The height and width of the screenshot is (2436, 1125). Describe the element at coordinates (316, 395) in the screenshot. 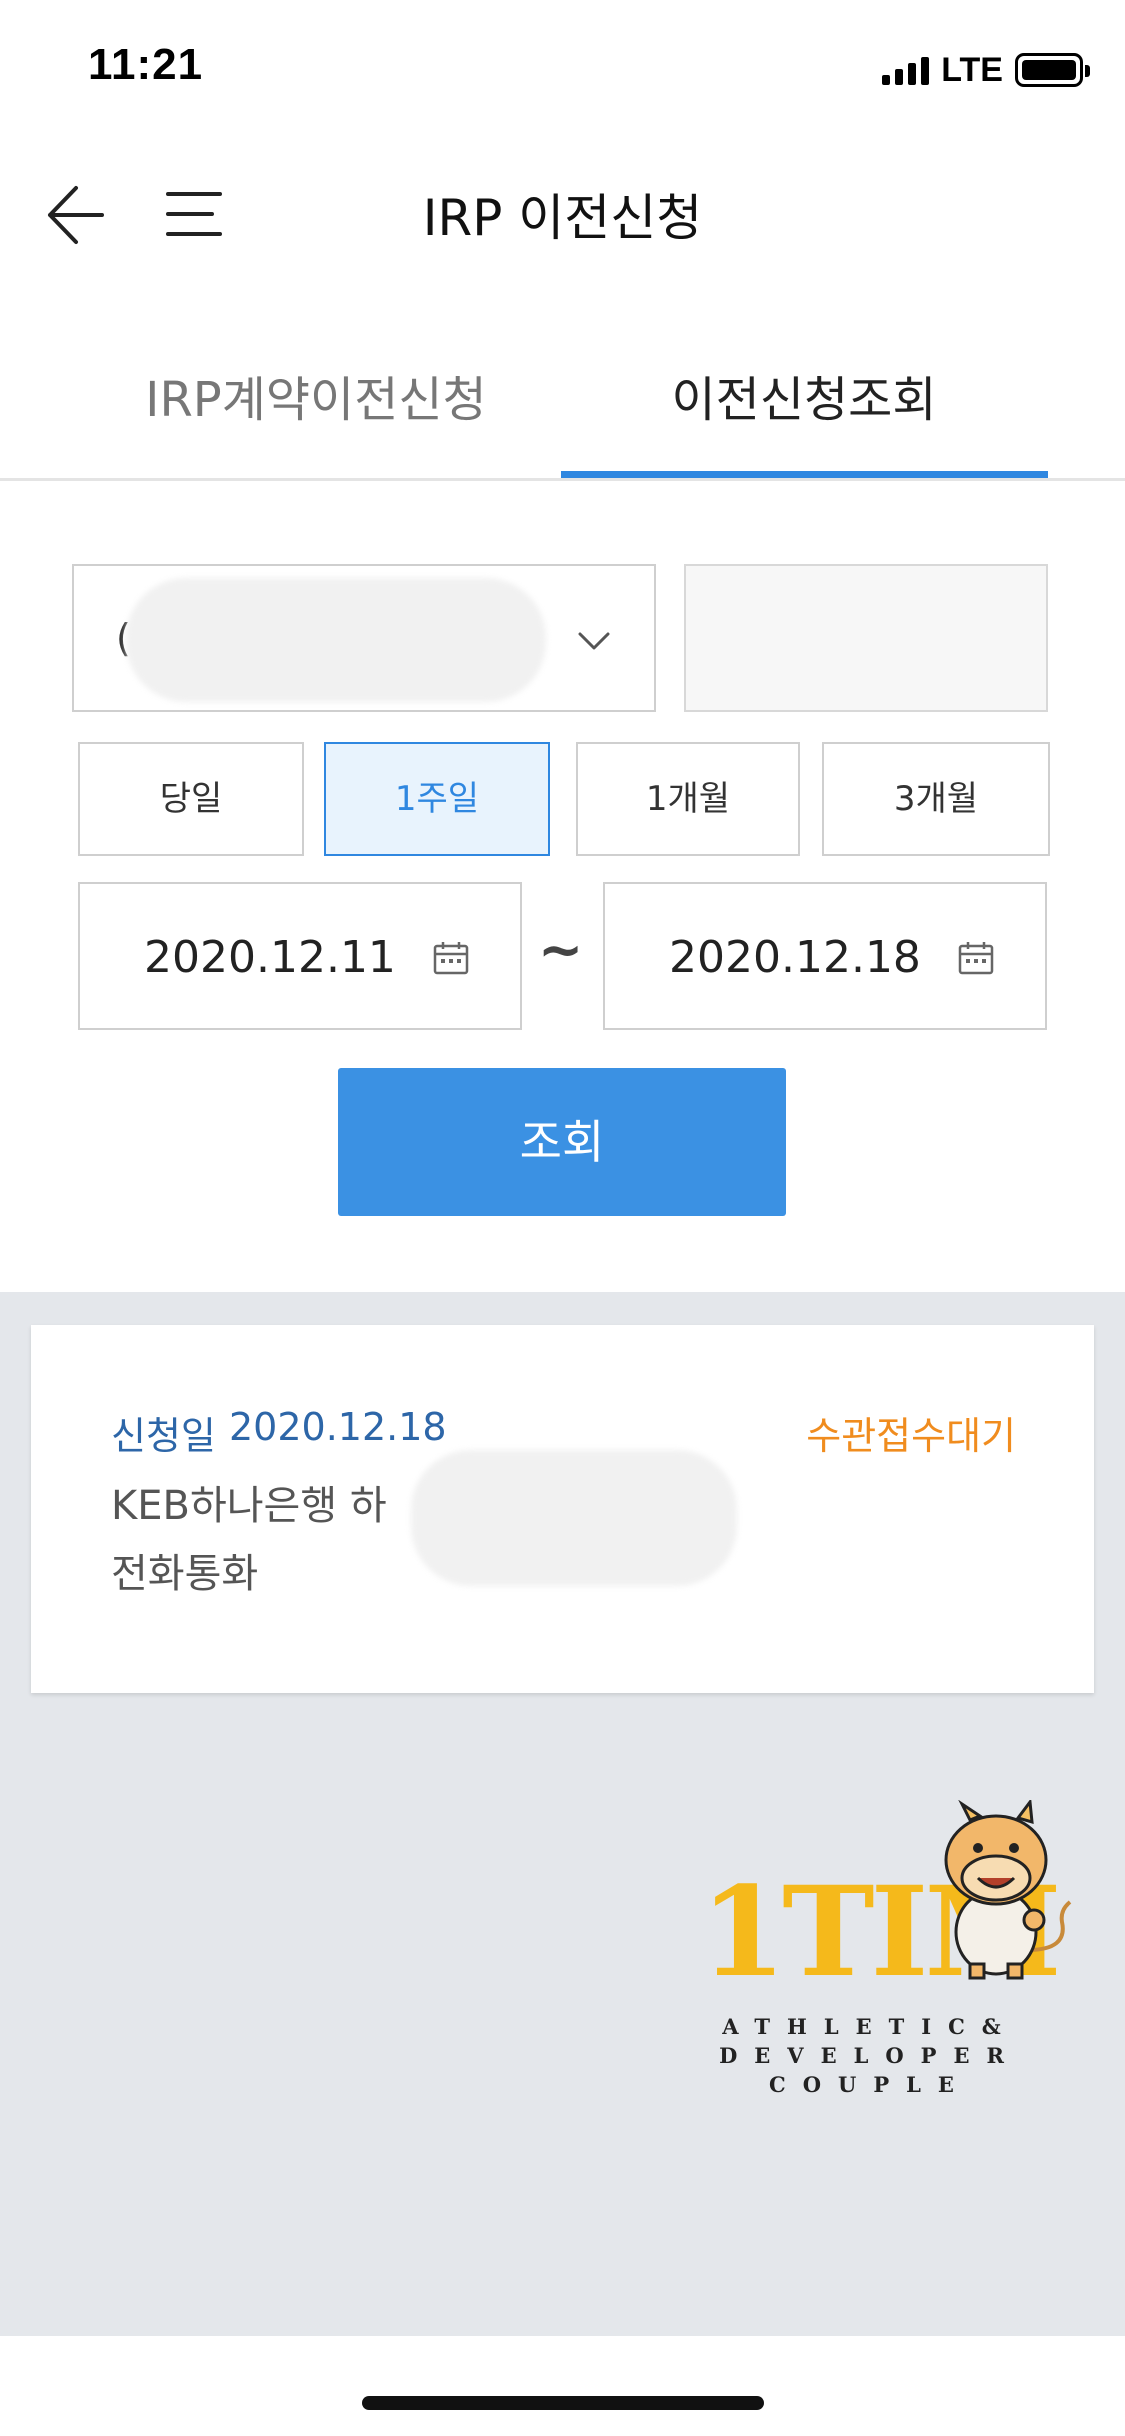

I see `tab-irp-transfer-request: IRP계약이전신청` at that location.